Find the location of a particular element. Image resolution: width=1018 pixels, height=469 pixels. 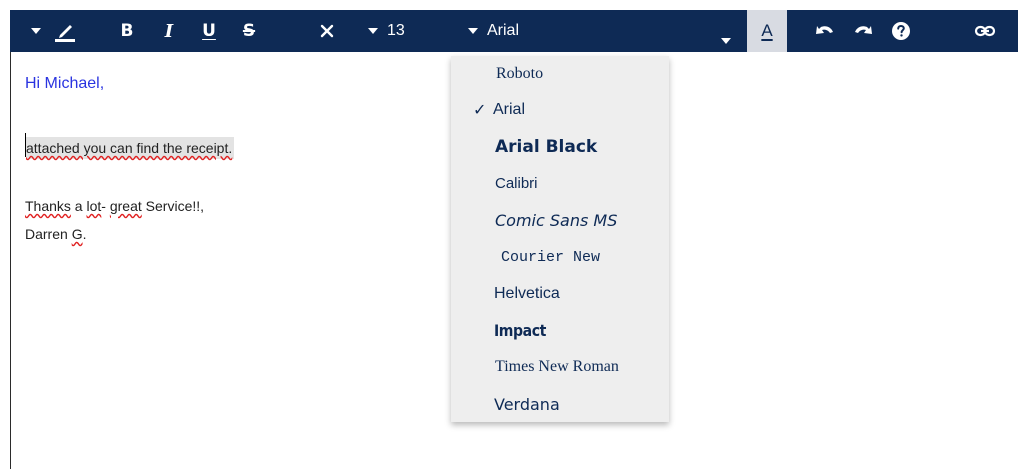

greeting-line: Hi Michael, is located at coordinates (64, 84).